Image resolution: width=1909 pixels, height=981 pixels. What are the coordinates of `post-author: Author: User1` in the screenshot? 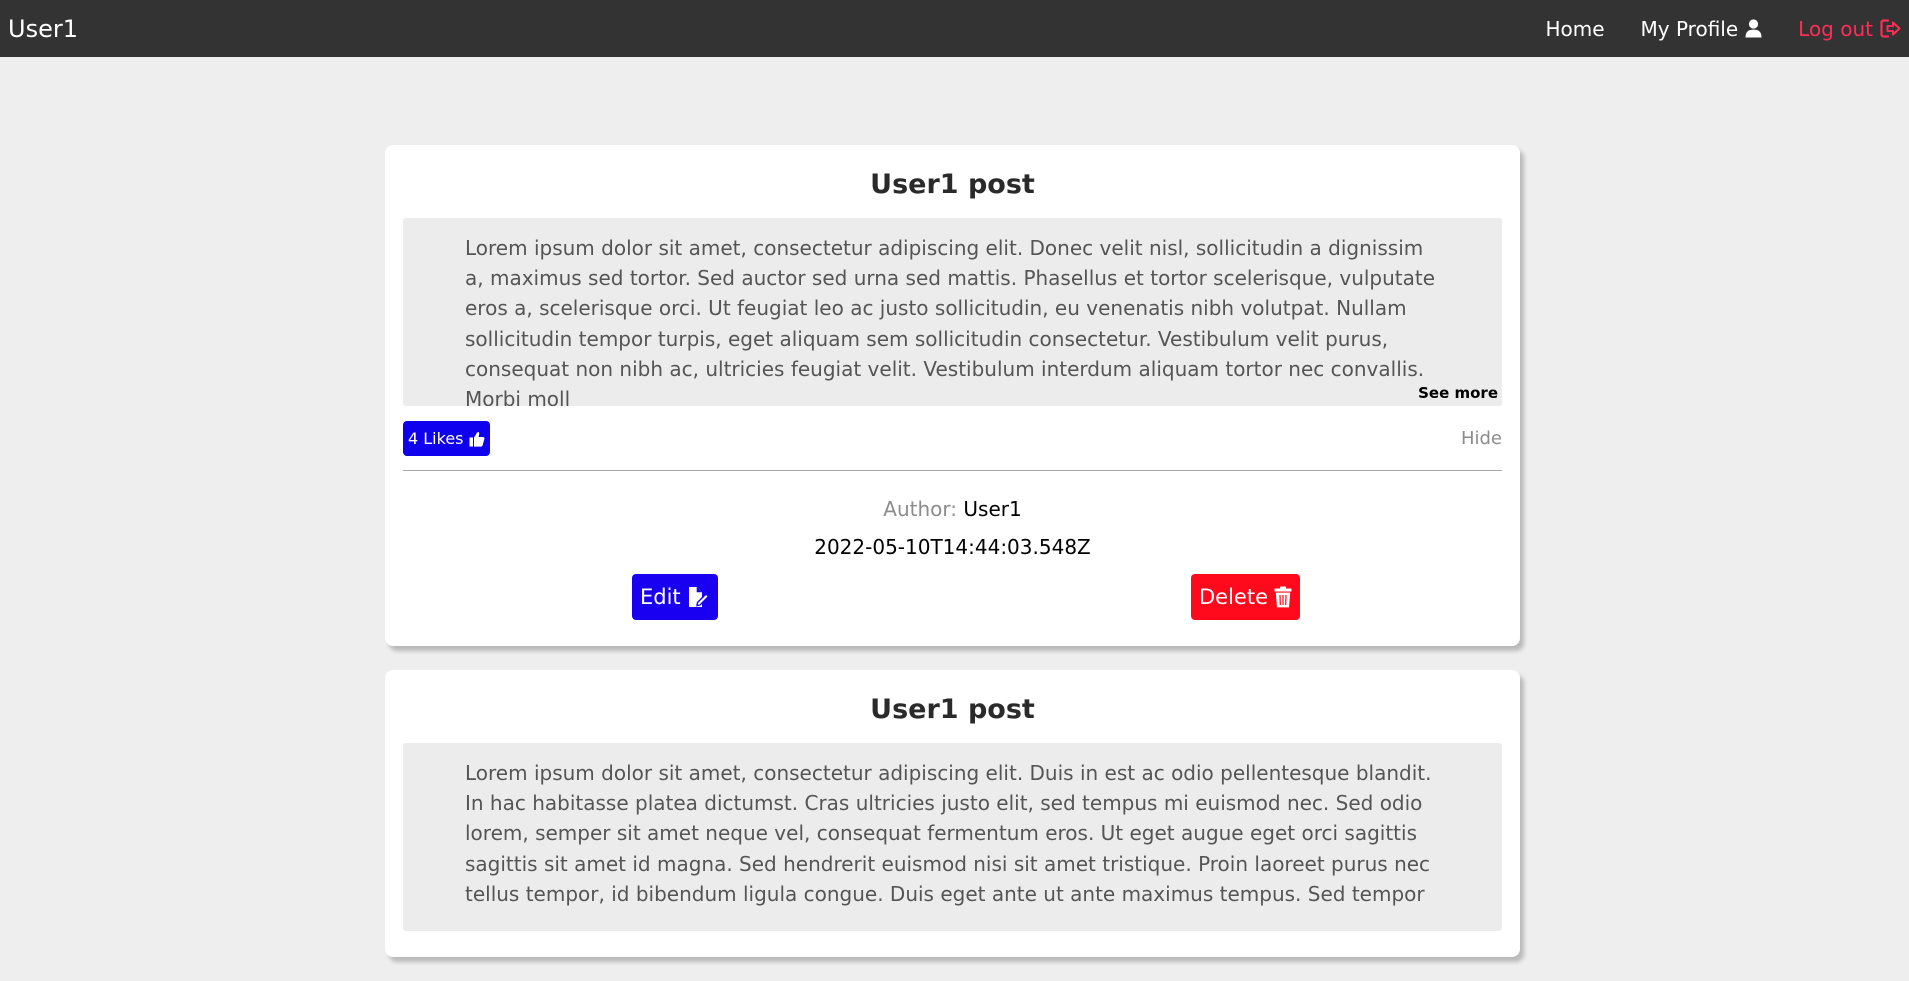 It's located at (952, 509).